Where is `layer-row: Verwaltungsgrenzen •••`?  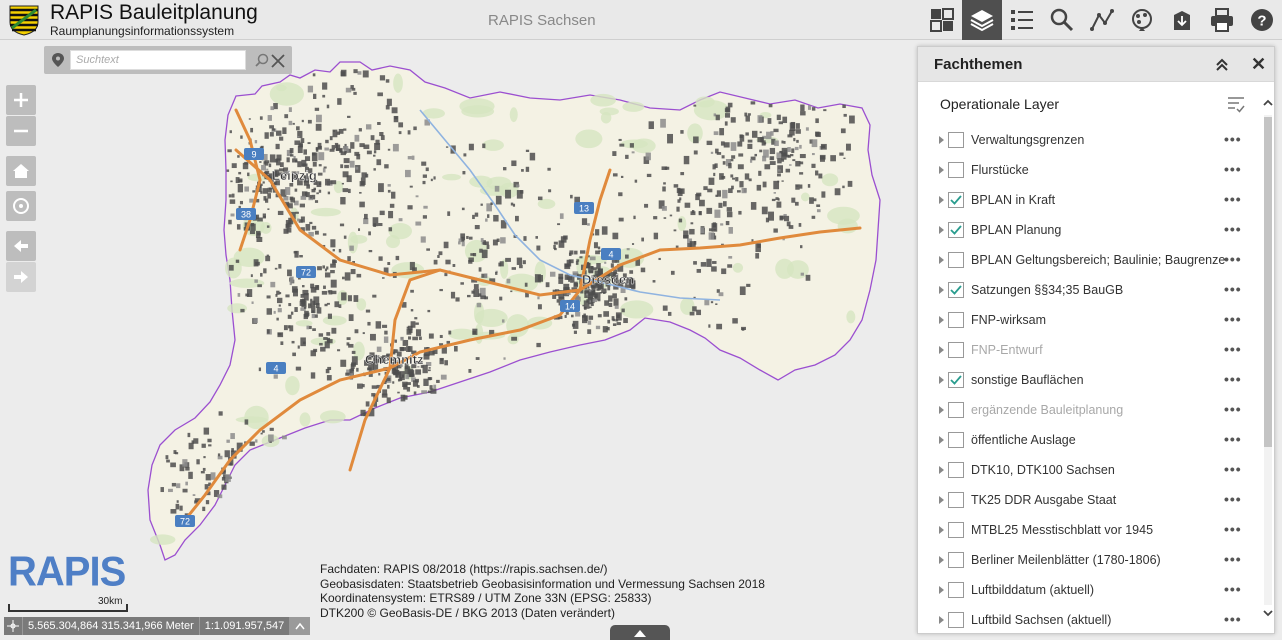
layer-row: Verwaltungsgrenzen ••• is located at coordinates (1088, 140).